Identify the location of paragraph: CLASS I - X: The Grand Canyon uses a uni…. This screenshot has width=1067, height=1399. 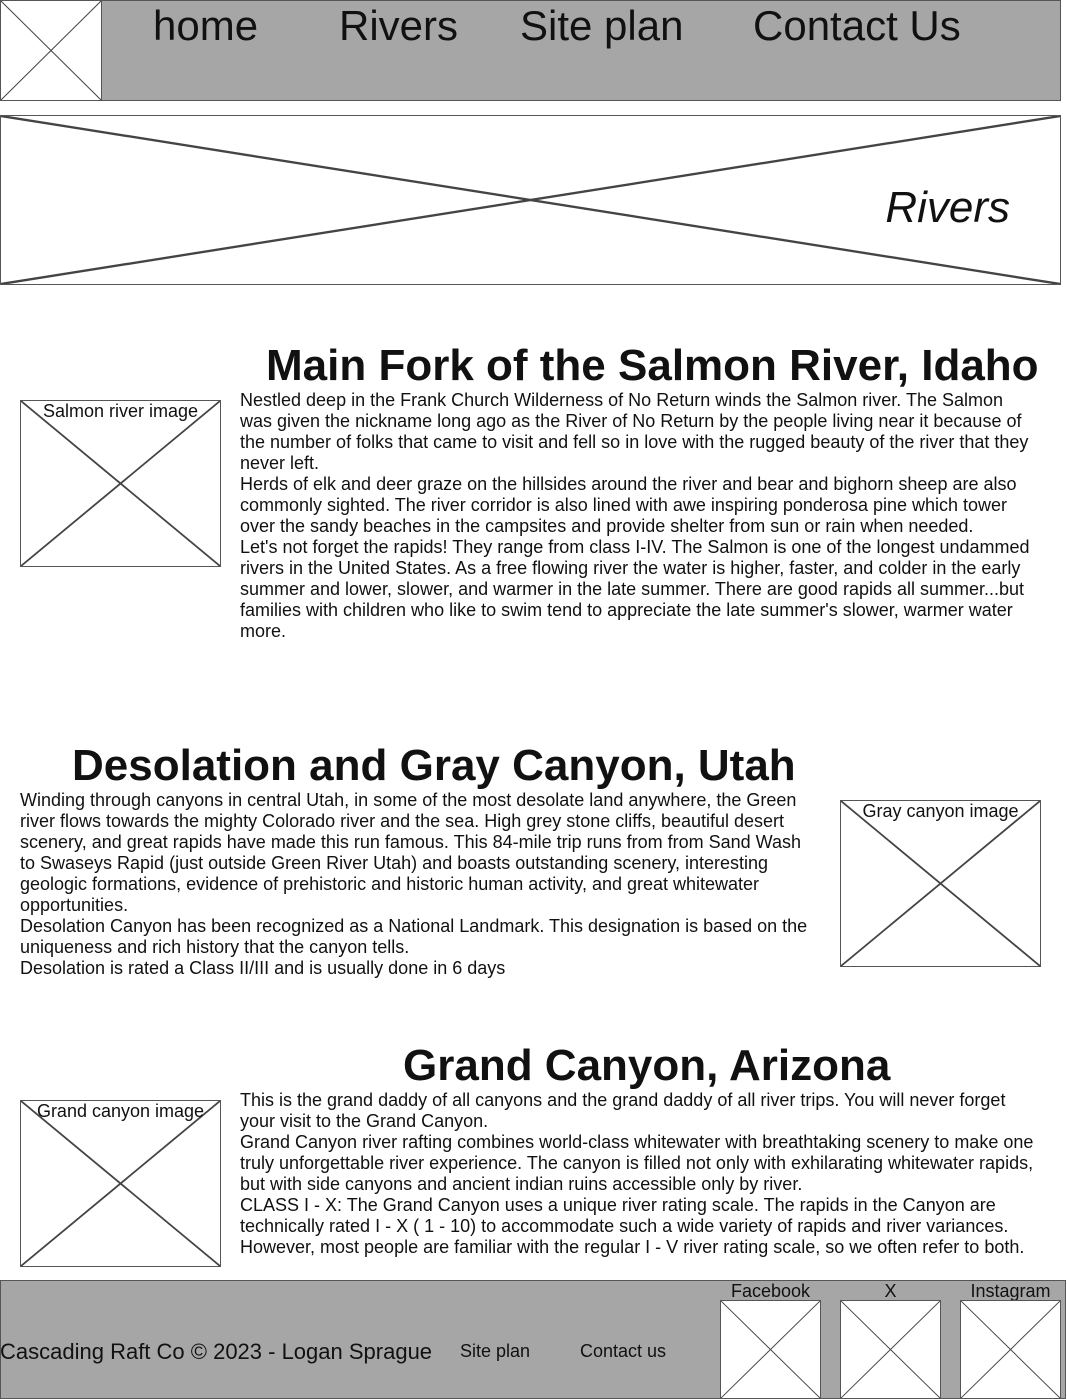
(632, 1226).